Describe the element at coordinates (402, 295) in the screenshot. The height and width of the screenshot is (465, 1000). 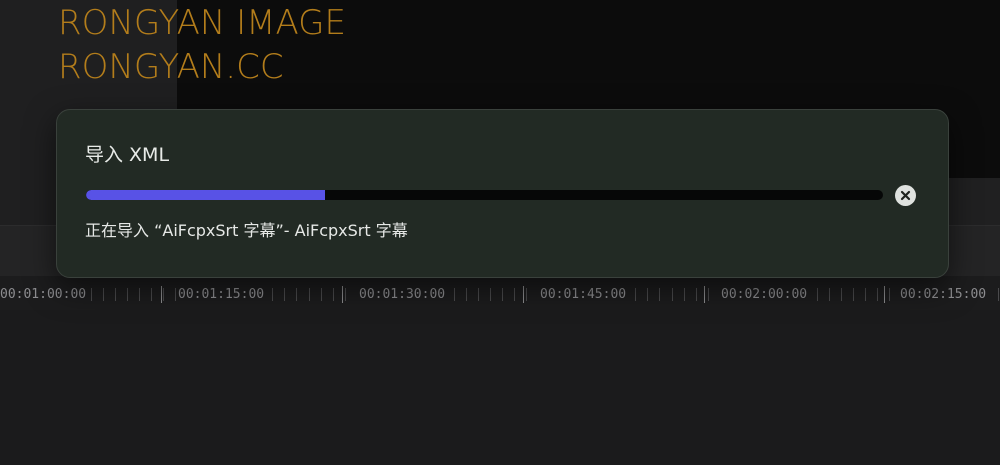
I see `ruler-timecode: 00:01:30:00` at that location.